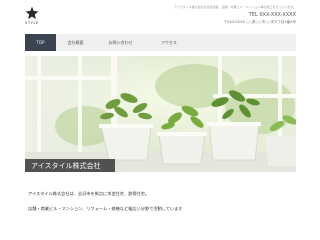  I want to click on header-phone: TEL 0XX-XXX-XXXX, so click(272, 15).